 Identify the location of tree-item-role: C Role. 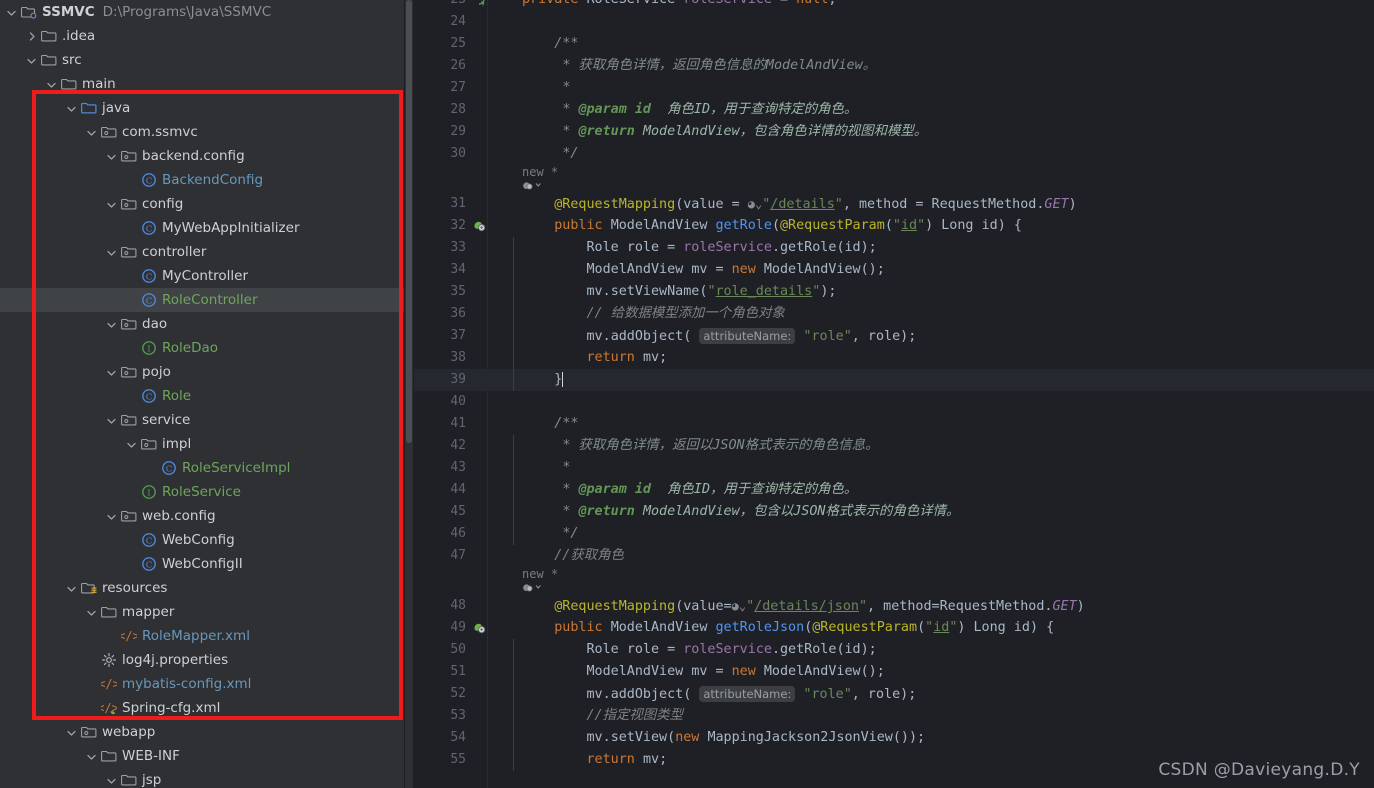
(202, 396).